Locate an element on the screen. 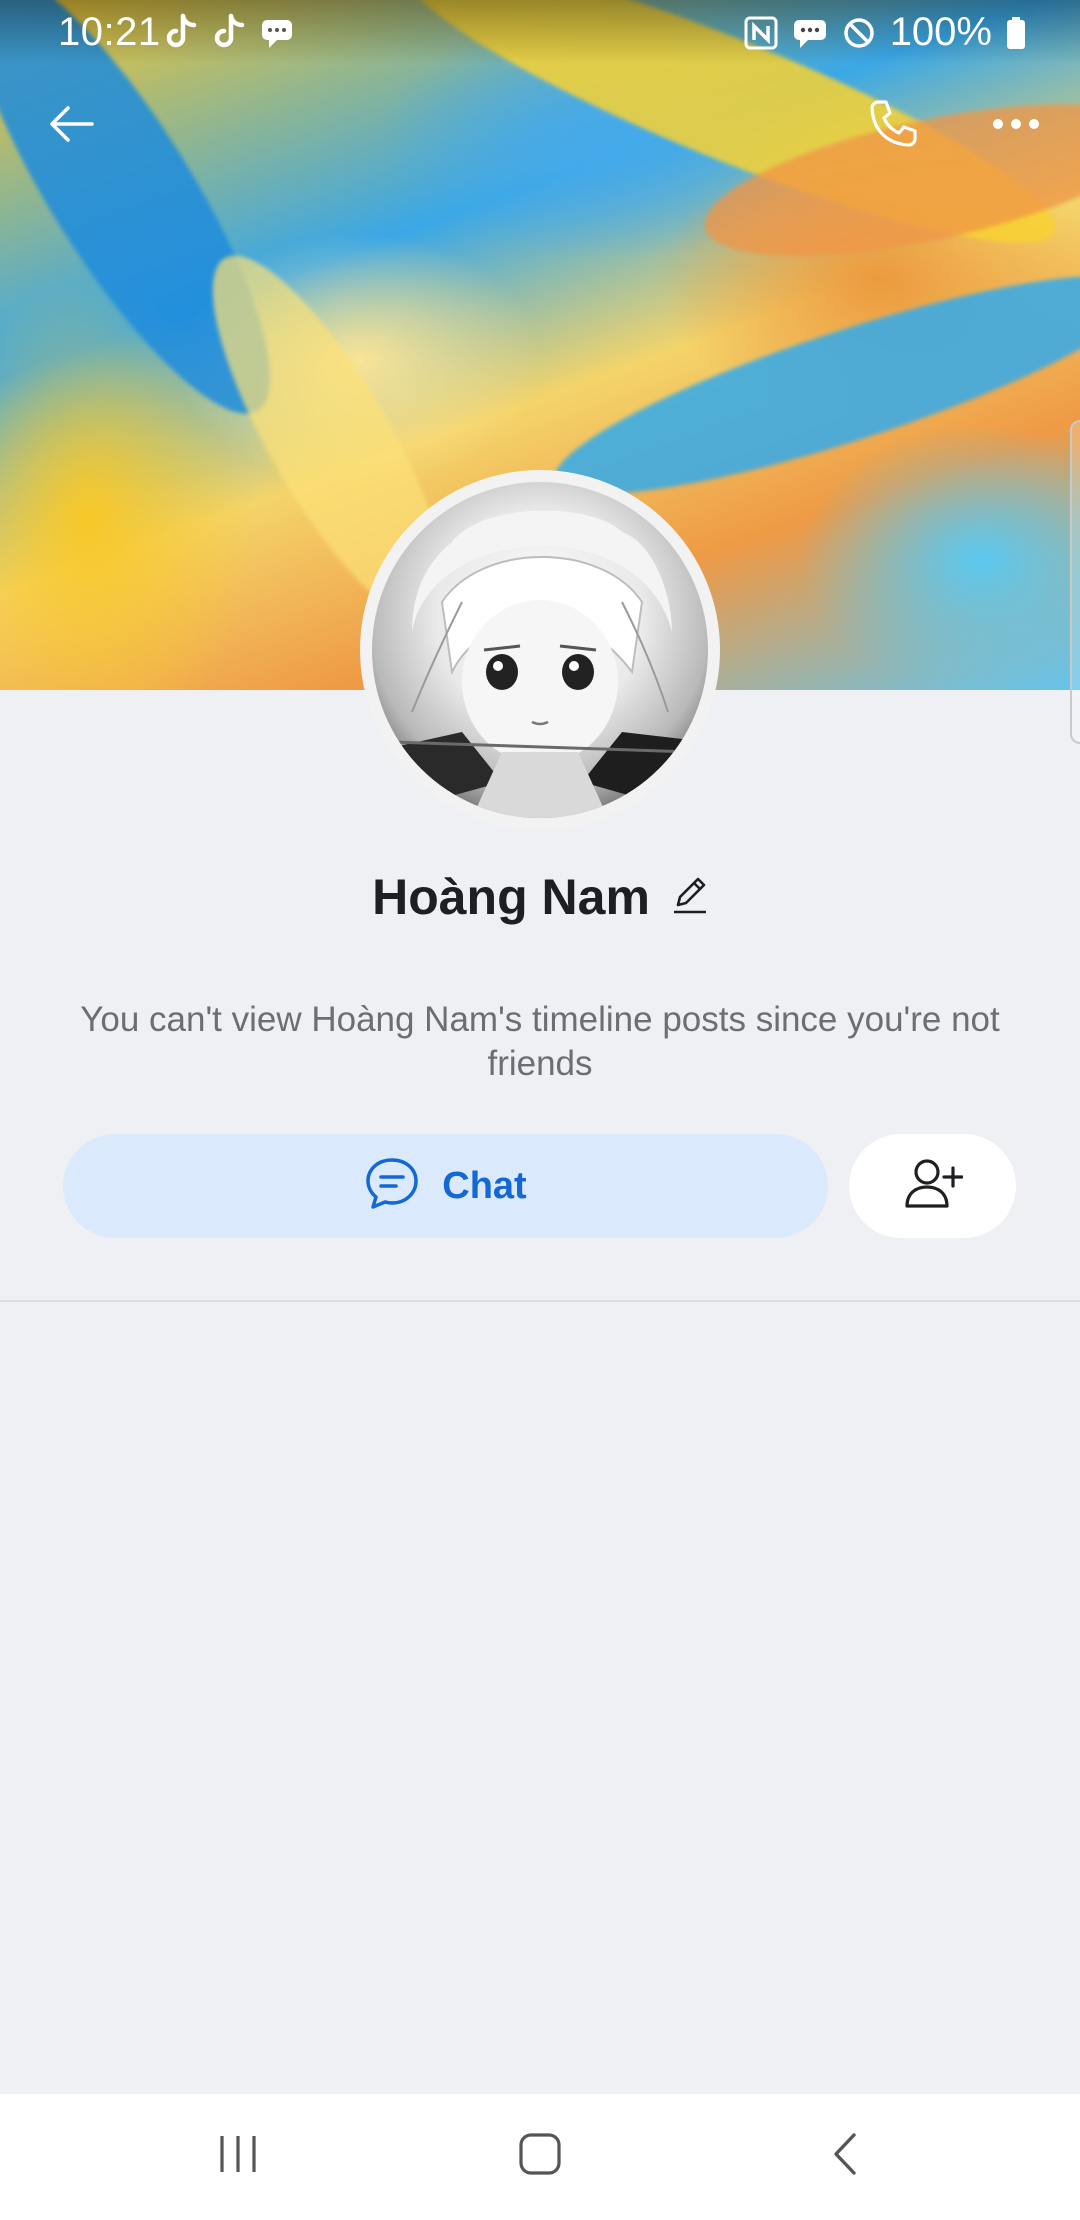 The width and height of the screenshot is (1080, 2220). phone-icon is located at coordinates (892, 126).